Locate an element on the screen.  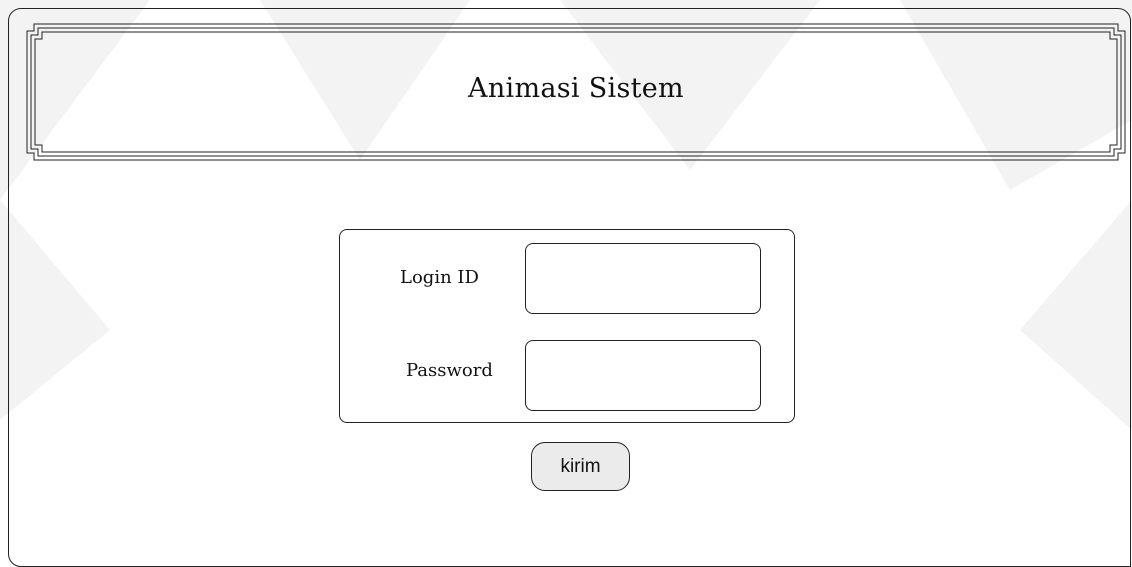
submit-button: kirim is located at coordinates (580, 466).